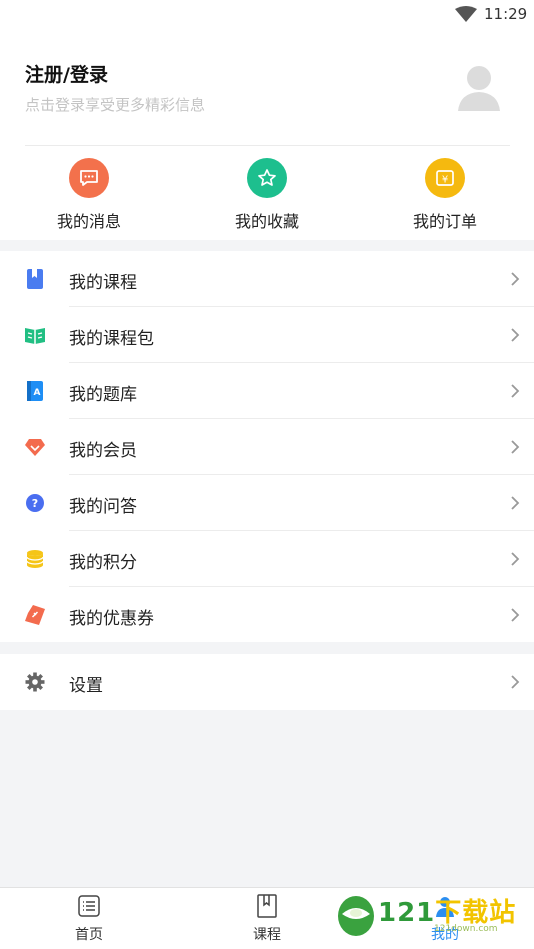  I want to click on quick-action-orders: ¥ 我的订单, so click(445, 198).